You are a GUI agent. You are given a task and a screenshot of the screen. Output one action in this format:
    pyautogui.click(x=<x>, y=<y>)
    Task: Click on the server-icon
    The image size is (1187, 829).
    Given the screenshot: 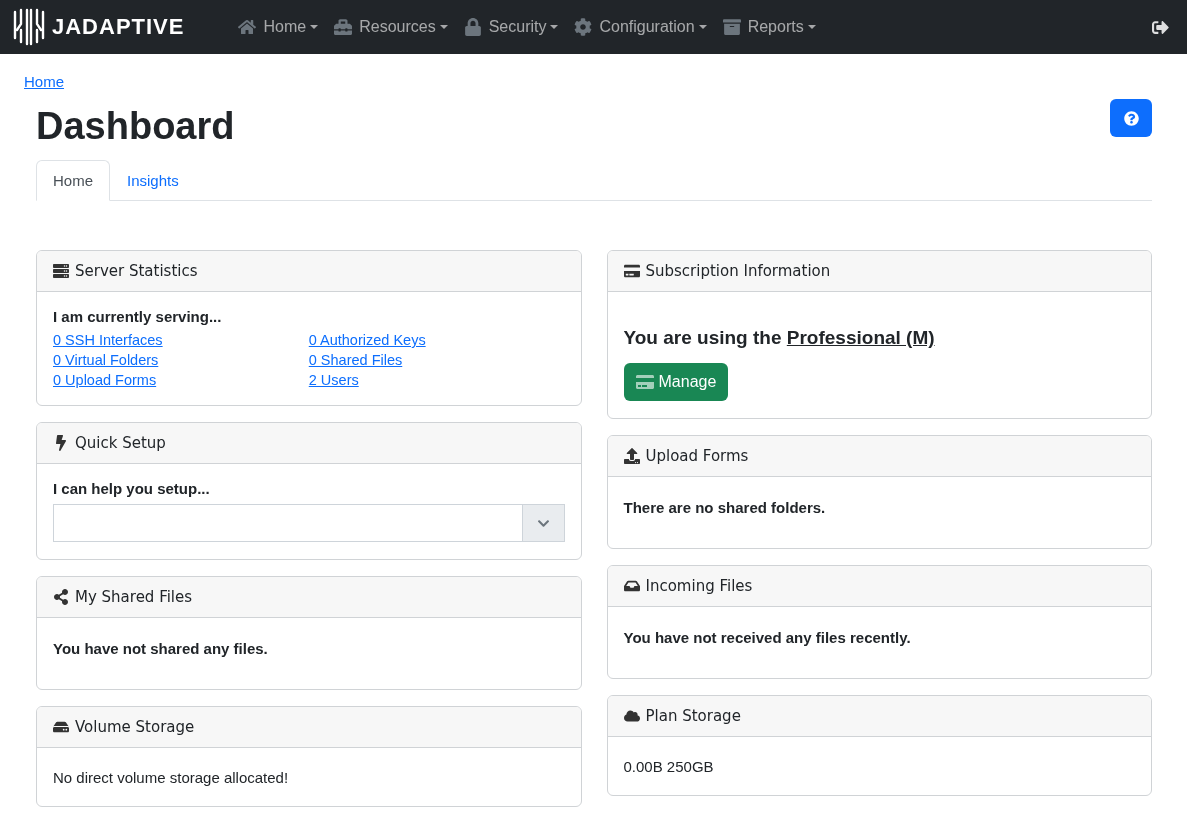 What is the action you would take?
    pyautogui.click(x=61, y=271)
    